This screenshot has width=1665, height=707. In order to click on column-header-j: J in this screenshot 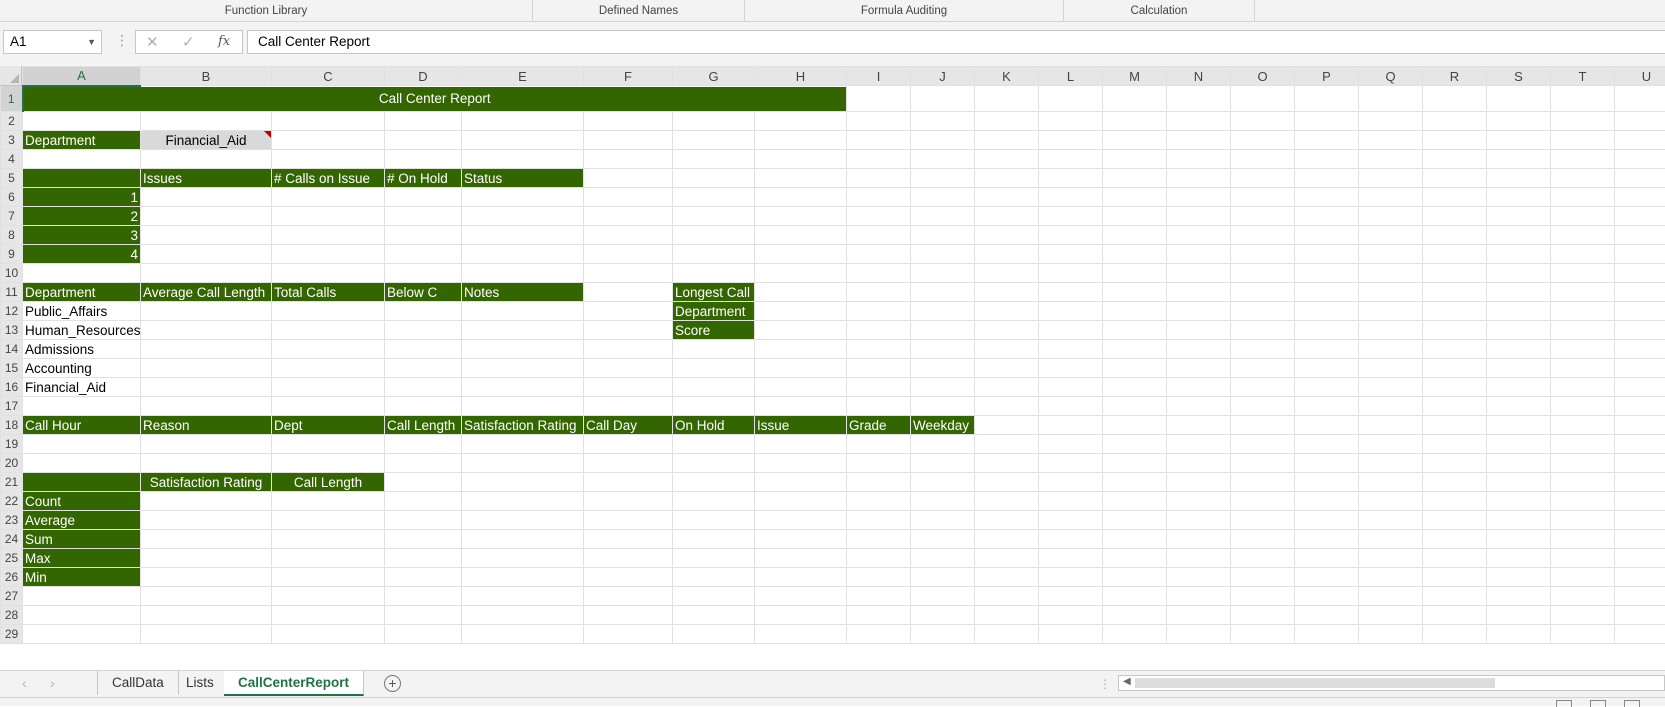, I will do `click(943, 76)`.